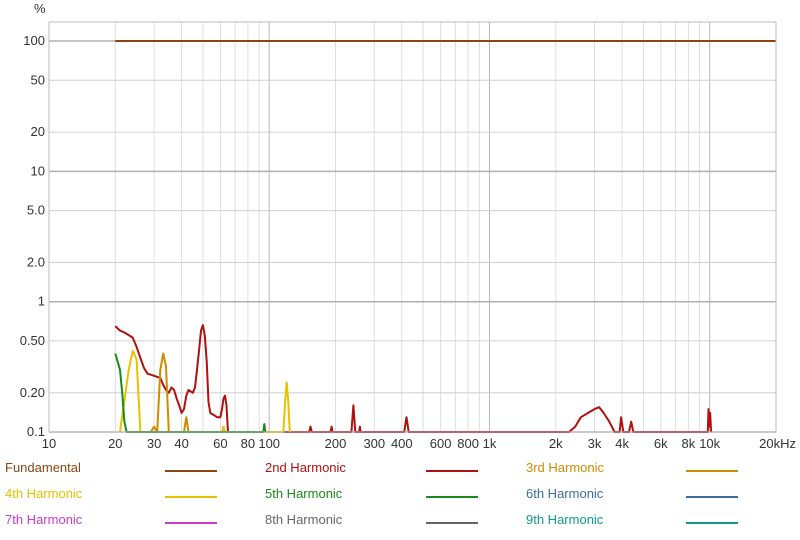 The image size is (800, 540). What do you see at coordinates (220, 443) in the screenshot?
I see `x-tick-label: 60` at bounding box center [220, 443].